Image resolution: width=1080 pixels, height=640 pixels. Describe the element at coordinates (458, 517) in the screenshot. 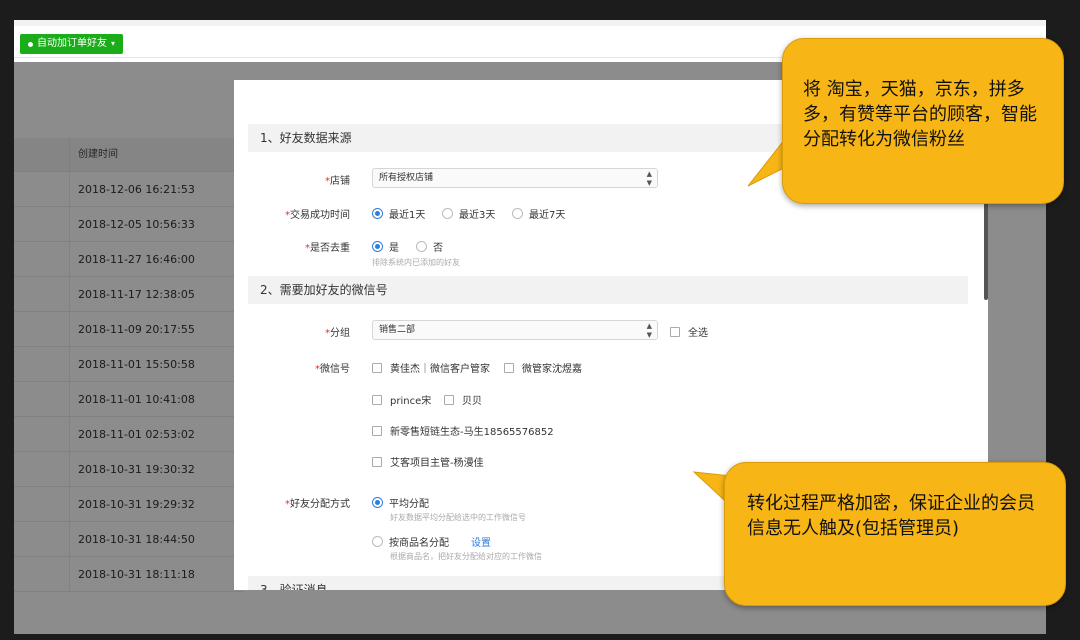

I see `average-distribution-hint: 好友数据平均分配给选中的工作微信号` at that location.